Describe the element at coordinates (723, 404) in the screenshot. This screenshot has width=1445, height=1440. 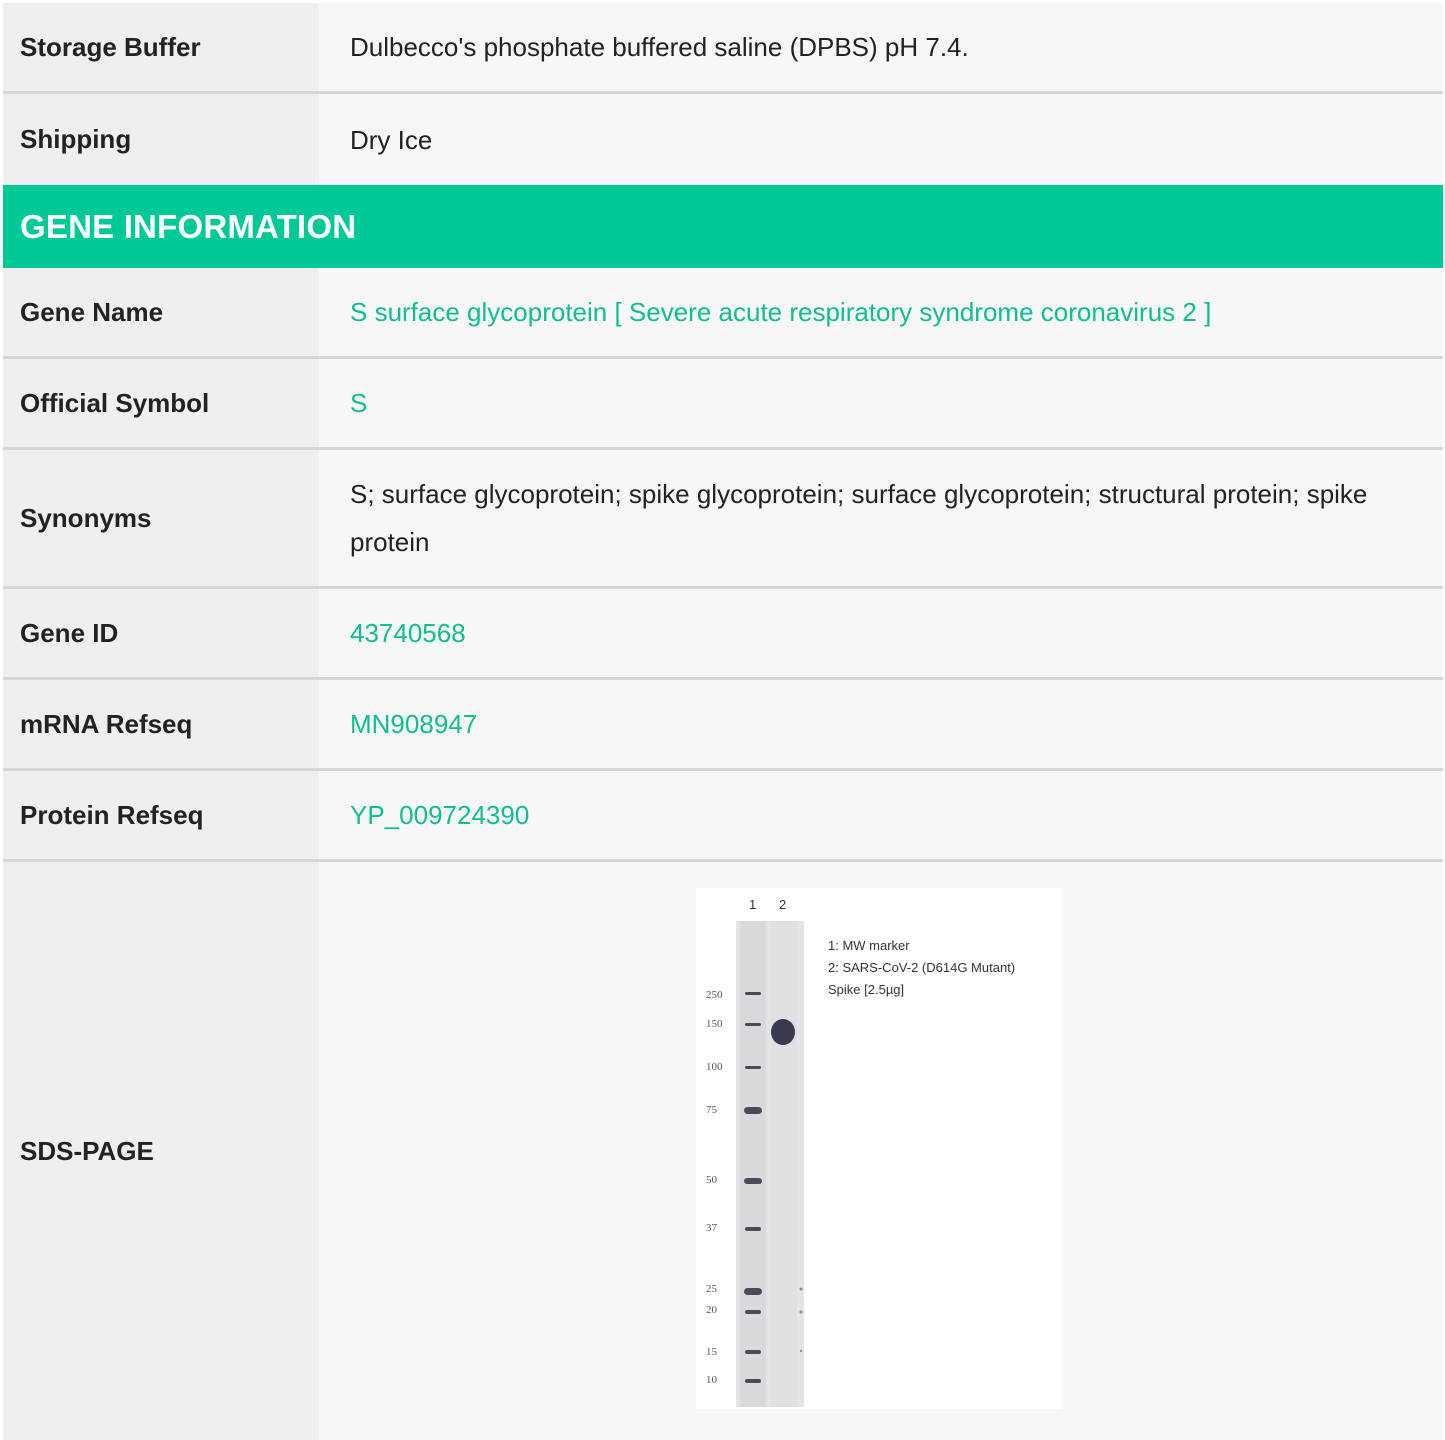
I see `spec-row-official-symbol: Official Symbol S` at that location.